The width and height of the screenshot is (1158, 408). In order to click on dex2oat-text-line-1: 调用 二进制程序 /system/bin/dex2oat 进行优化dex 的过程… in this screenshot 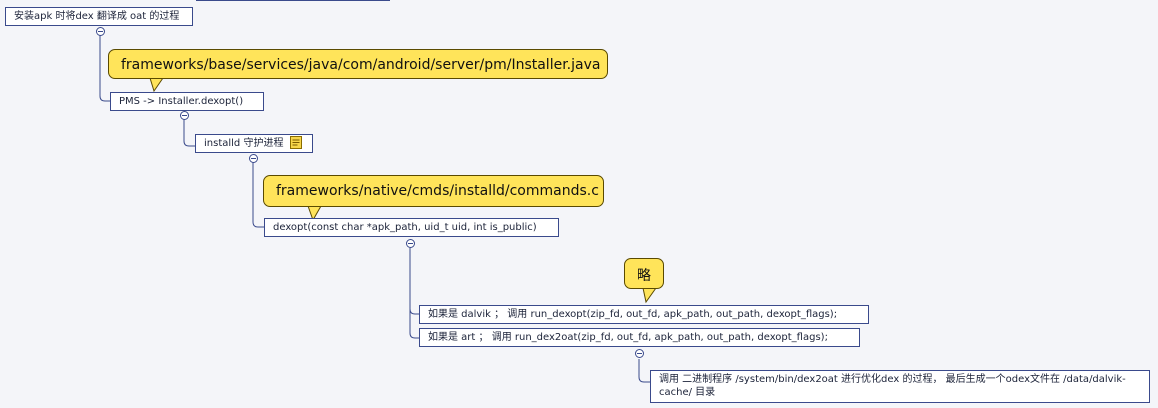, I will do `click(892, 379)`.